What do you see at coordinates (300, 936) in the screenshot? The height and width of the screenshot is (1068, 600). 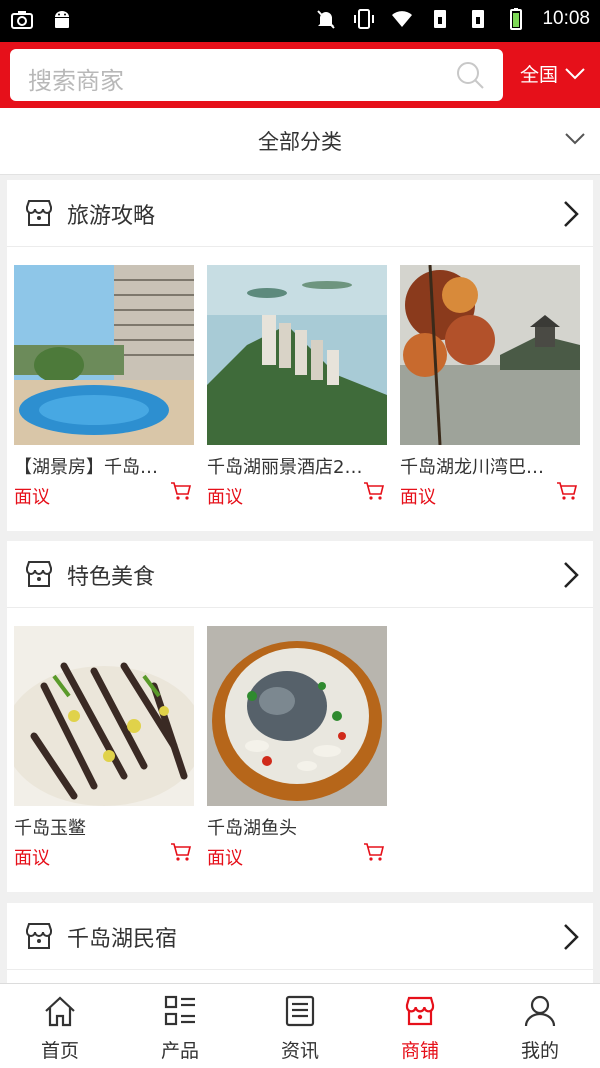 I see `section-header: 千岛湖民宿` at bounding box center [300, 936].